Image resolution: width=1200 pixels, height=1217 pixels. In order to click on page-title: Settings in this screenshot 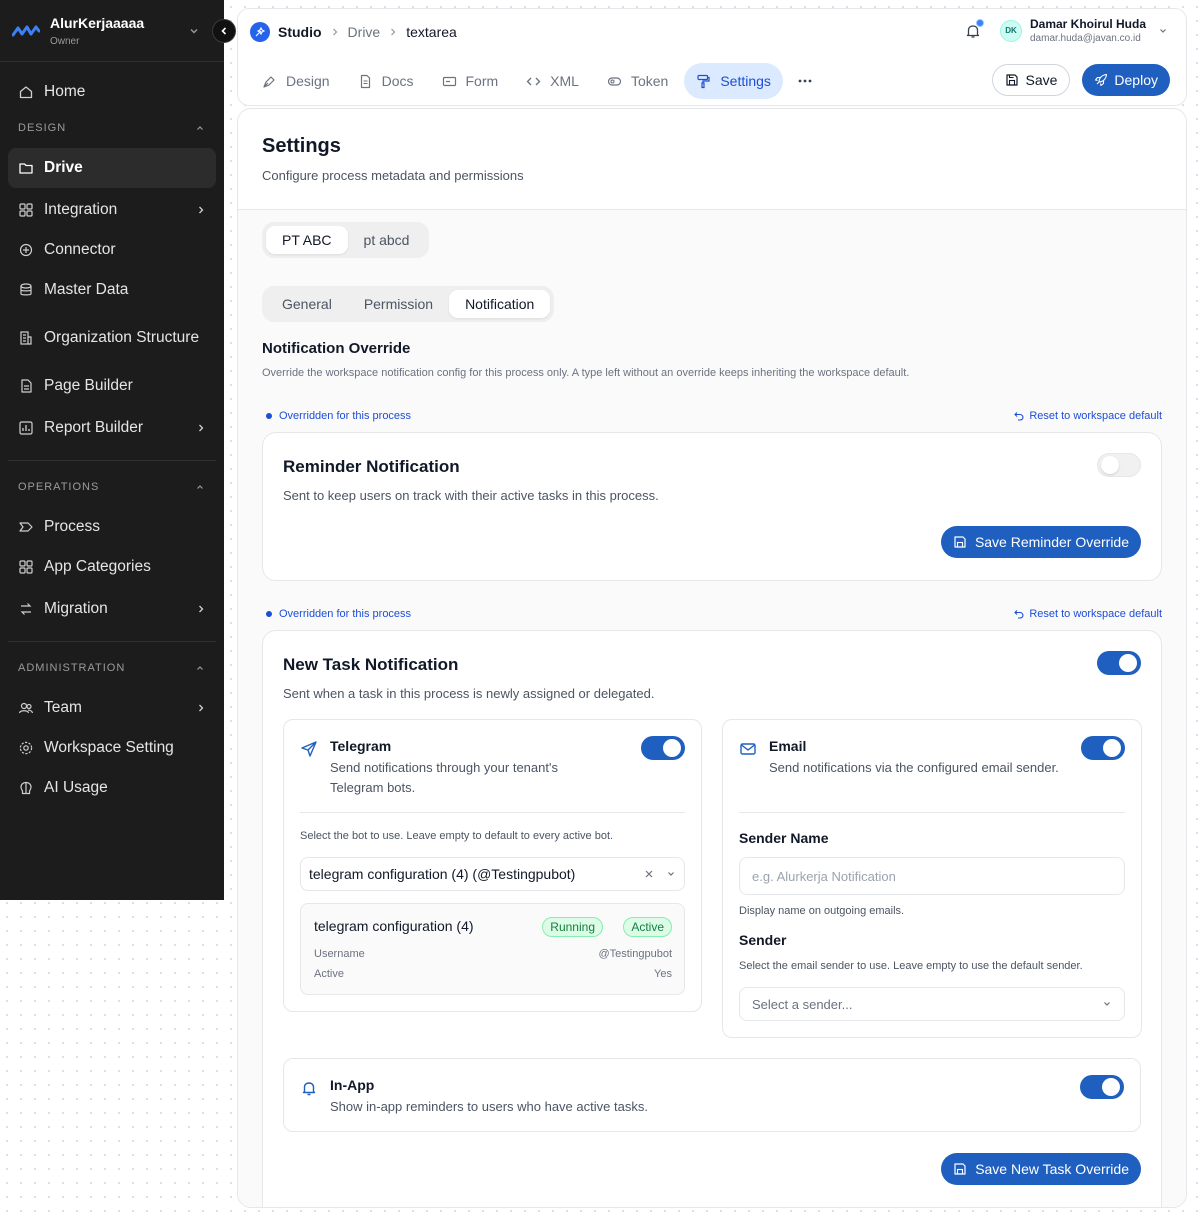, I will do `click(301, 146)`.